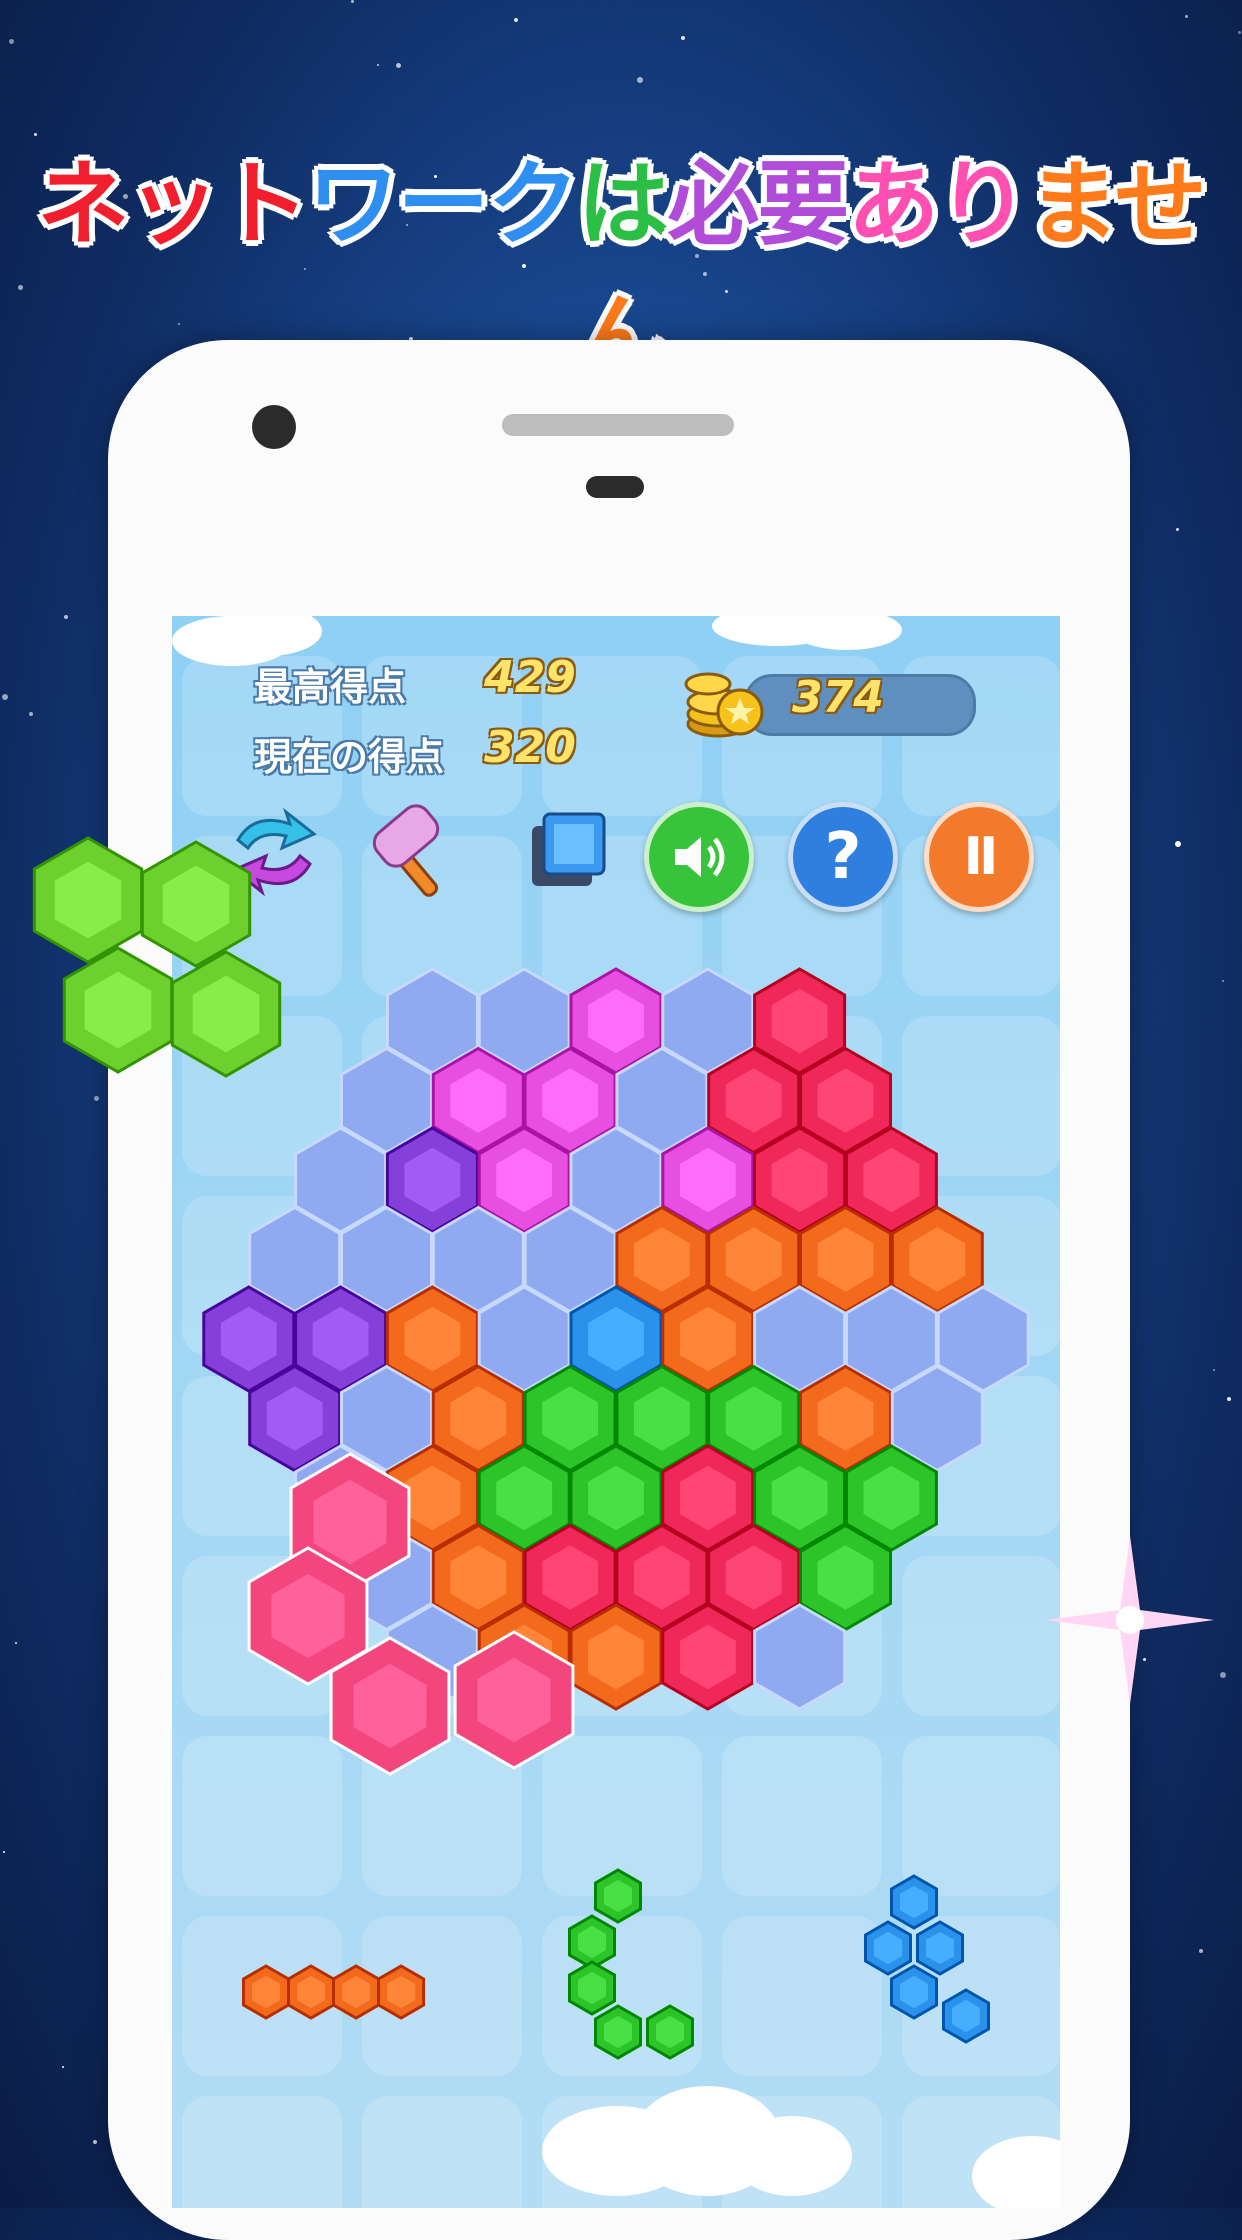  I want to click on decor-green-piece, so click(157, 957).